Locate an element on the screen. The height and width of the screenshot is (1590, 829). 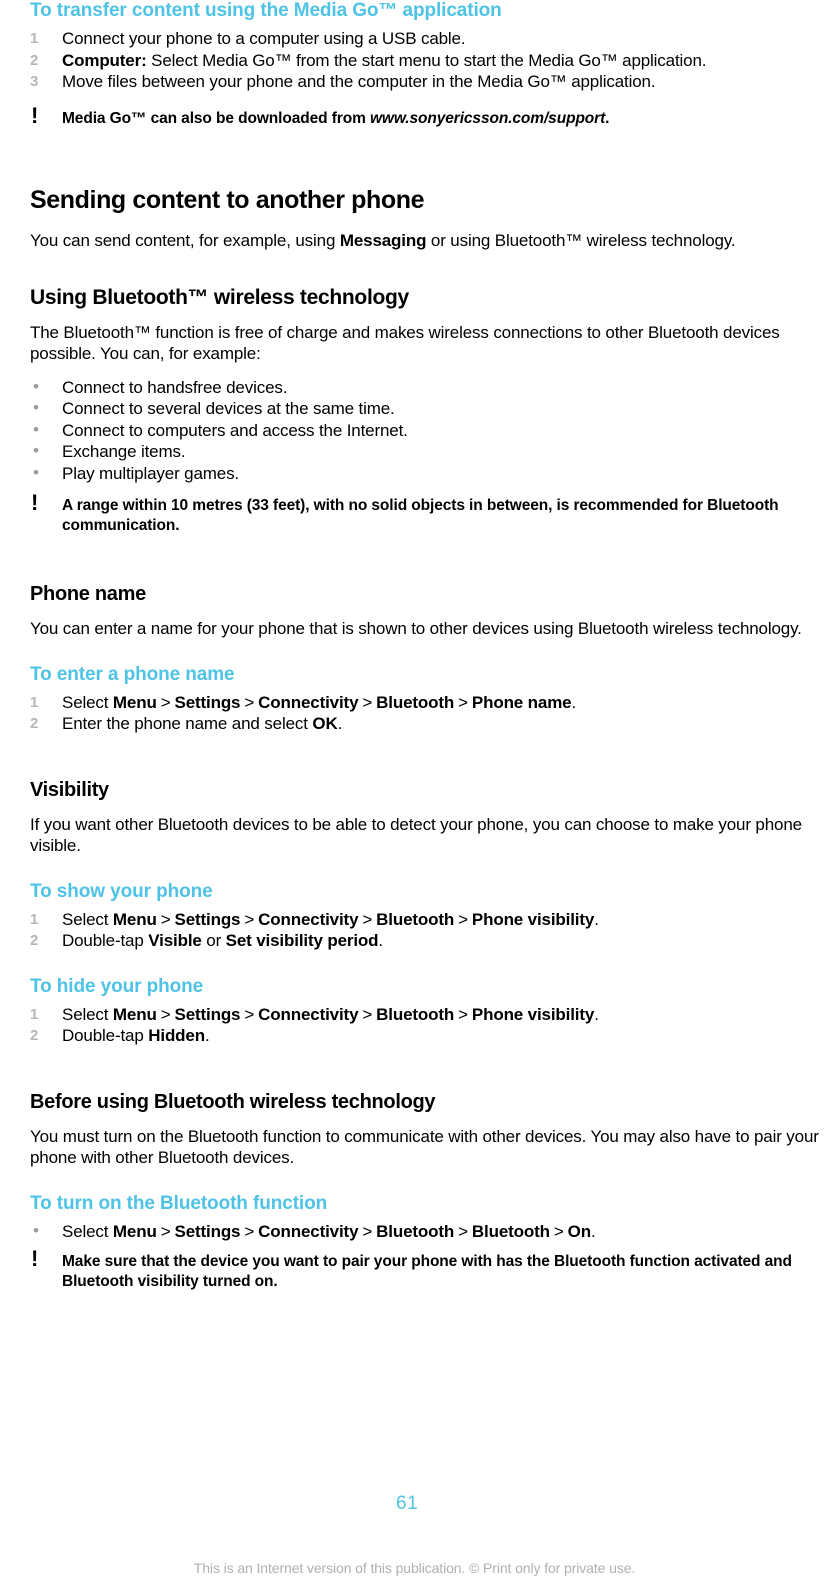
procedure-heading-enter-phone-name: To enter a phone name is located at coordinates (132, 674).